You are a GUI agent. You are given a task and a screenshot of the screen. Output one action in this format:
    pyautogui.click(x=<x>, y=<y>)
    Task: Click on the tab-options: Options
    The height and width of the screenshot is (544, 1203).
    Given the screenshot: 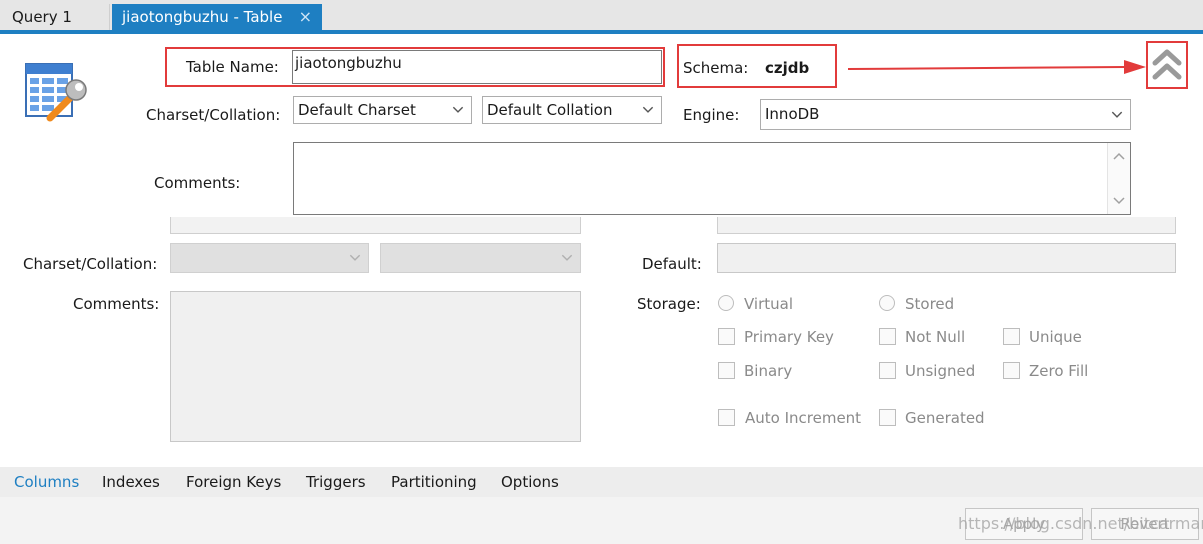 What is the action you would take?
    pyautogui.click(x=530, y=482)
    